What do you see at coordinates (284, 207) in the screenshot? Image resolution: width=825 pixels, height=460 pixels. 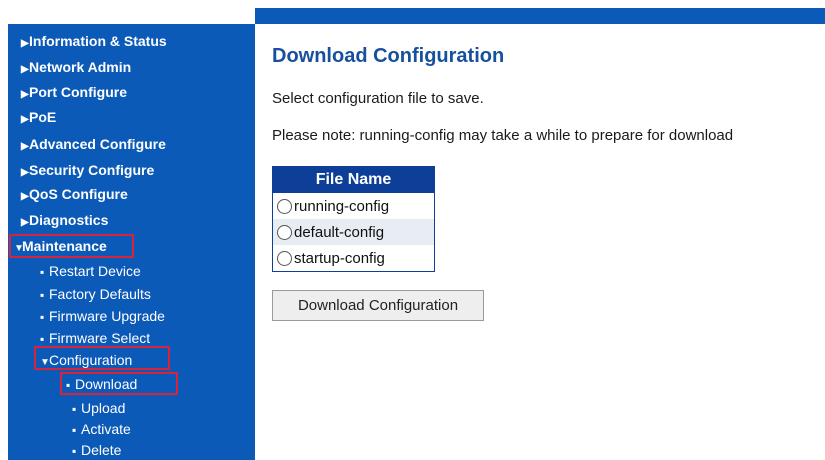 I see `radio-running-config` at bounding box center [284, 207].